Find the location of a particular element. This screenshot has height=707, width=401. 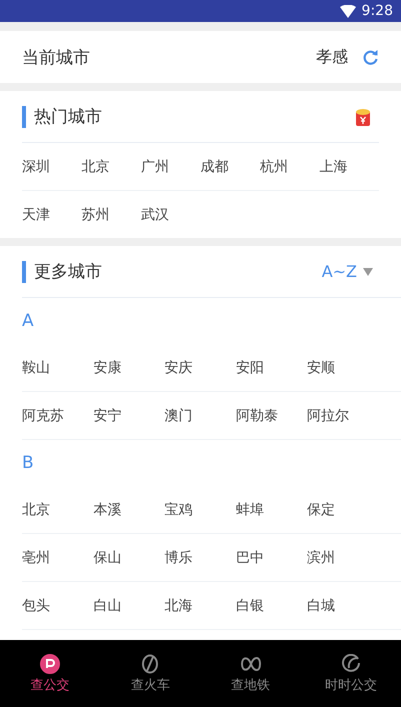

city-item: 白城 is located at coordinates (342, 605).